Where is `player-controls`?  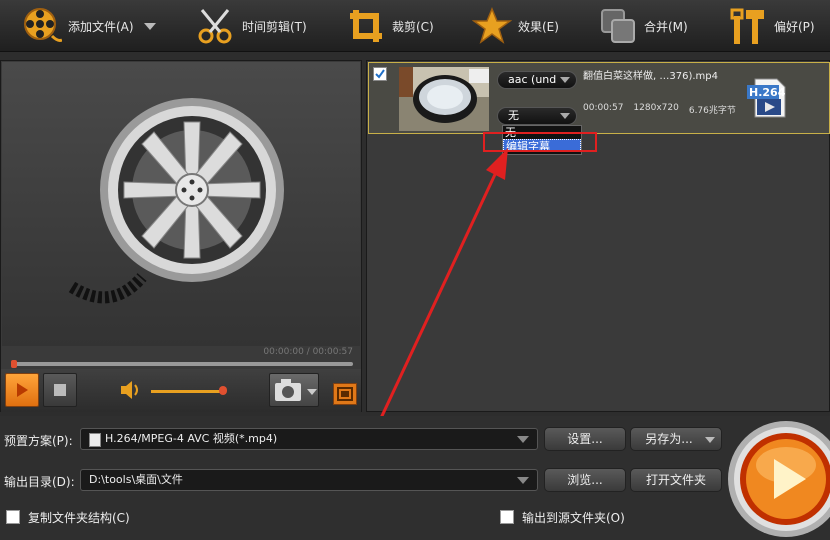
player-controls is located at coordinates (181, 390).